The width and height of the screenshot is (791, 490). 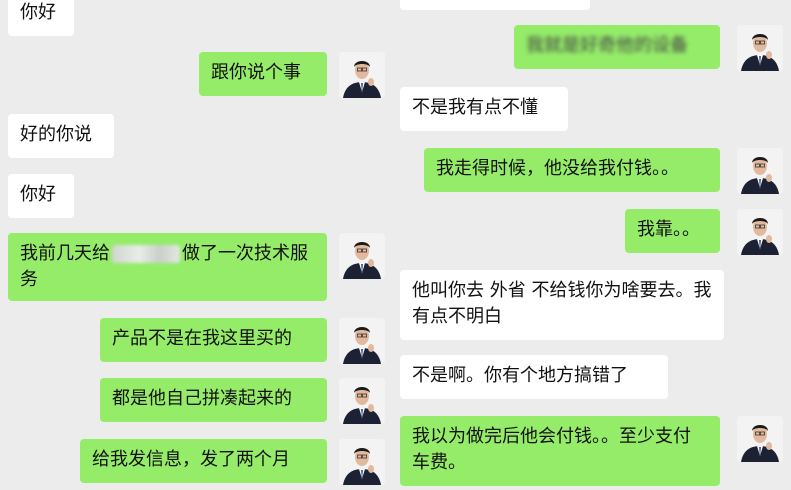 What do you see at coordinates (475, 107) in the screenshot?
I see `message-text: 不是我有点不懂` at bounding box center [475, 107].